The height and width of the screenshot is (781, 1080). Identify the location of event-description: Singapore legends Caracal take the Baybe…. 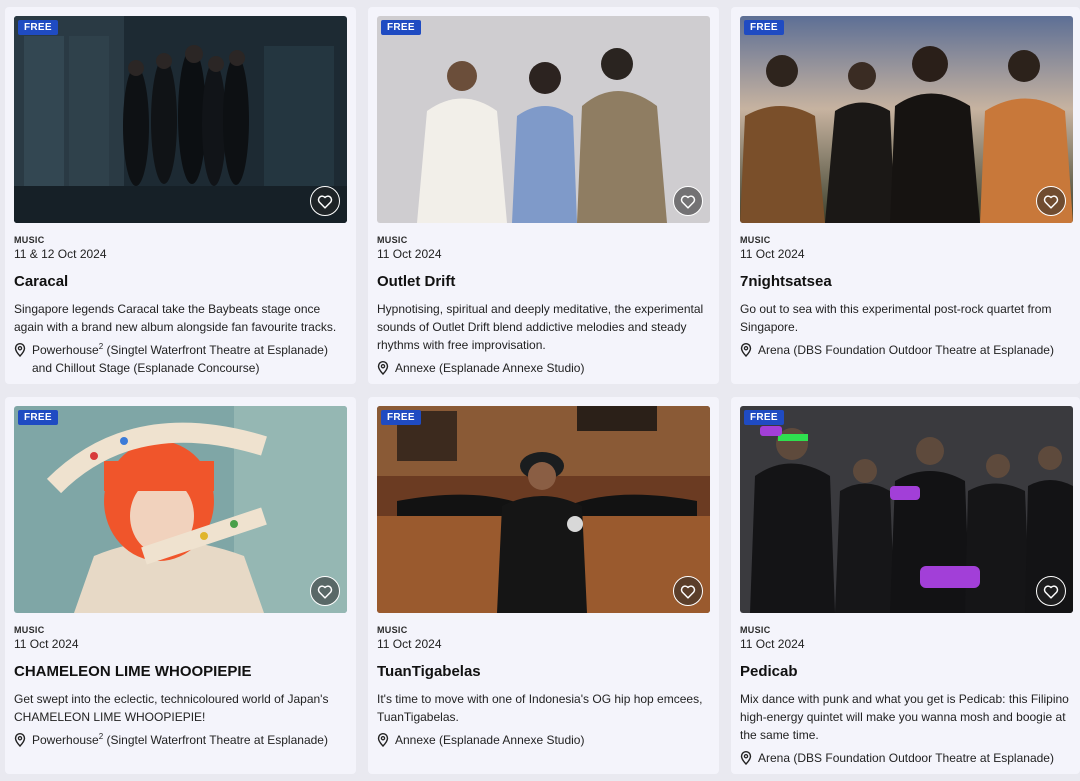
(175, 318).